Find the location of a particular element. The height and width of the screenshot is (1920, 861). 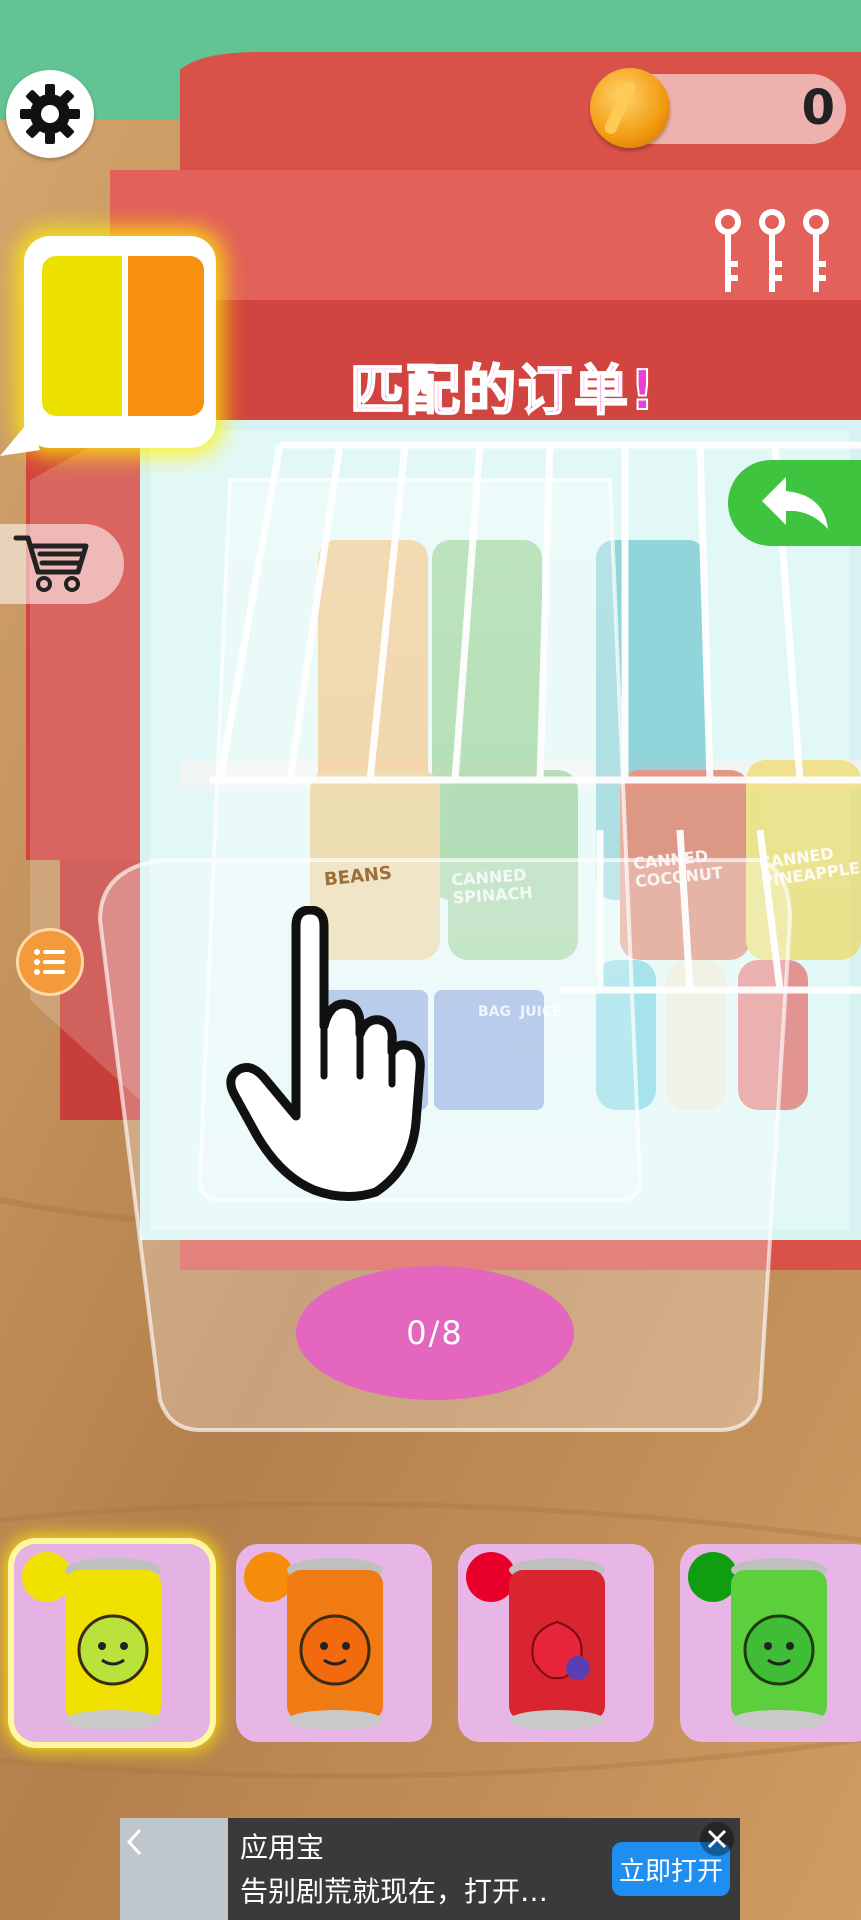

orange-can-icon is located at coordinates (335, 1644).